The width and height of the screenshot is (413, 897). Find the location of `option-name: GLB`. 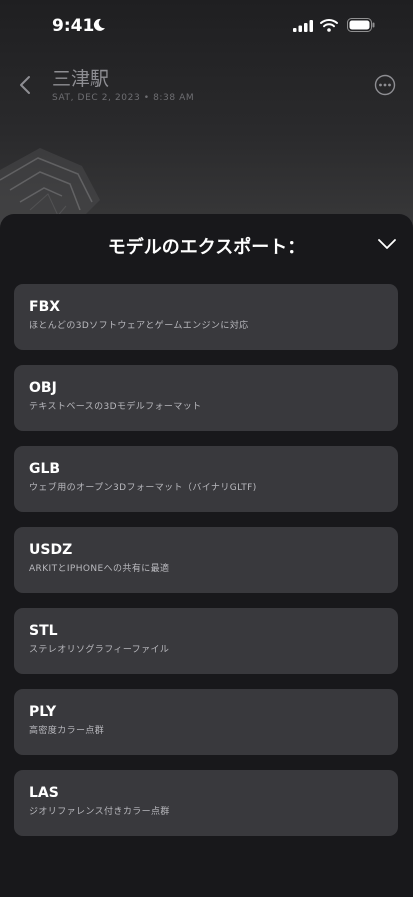

option-name: GLB is located at coordinates (45, 469).